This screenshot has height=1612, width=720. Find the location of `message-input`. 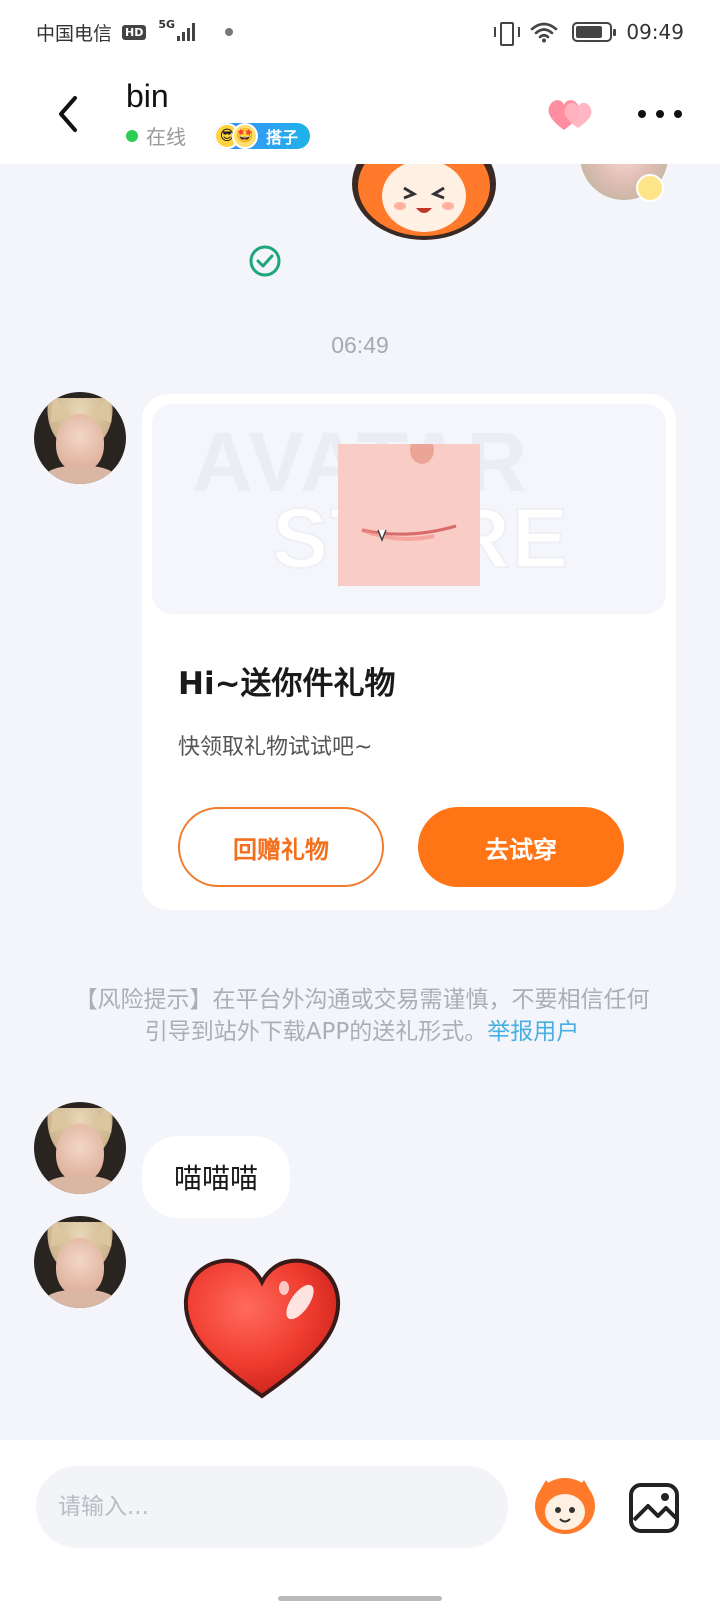

message-input is located at coordinates (272, 1507).